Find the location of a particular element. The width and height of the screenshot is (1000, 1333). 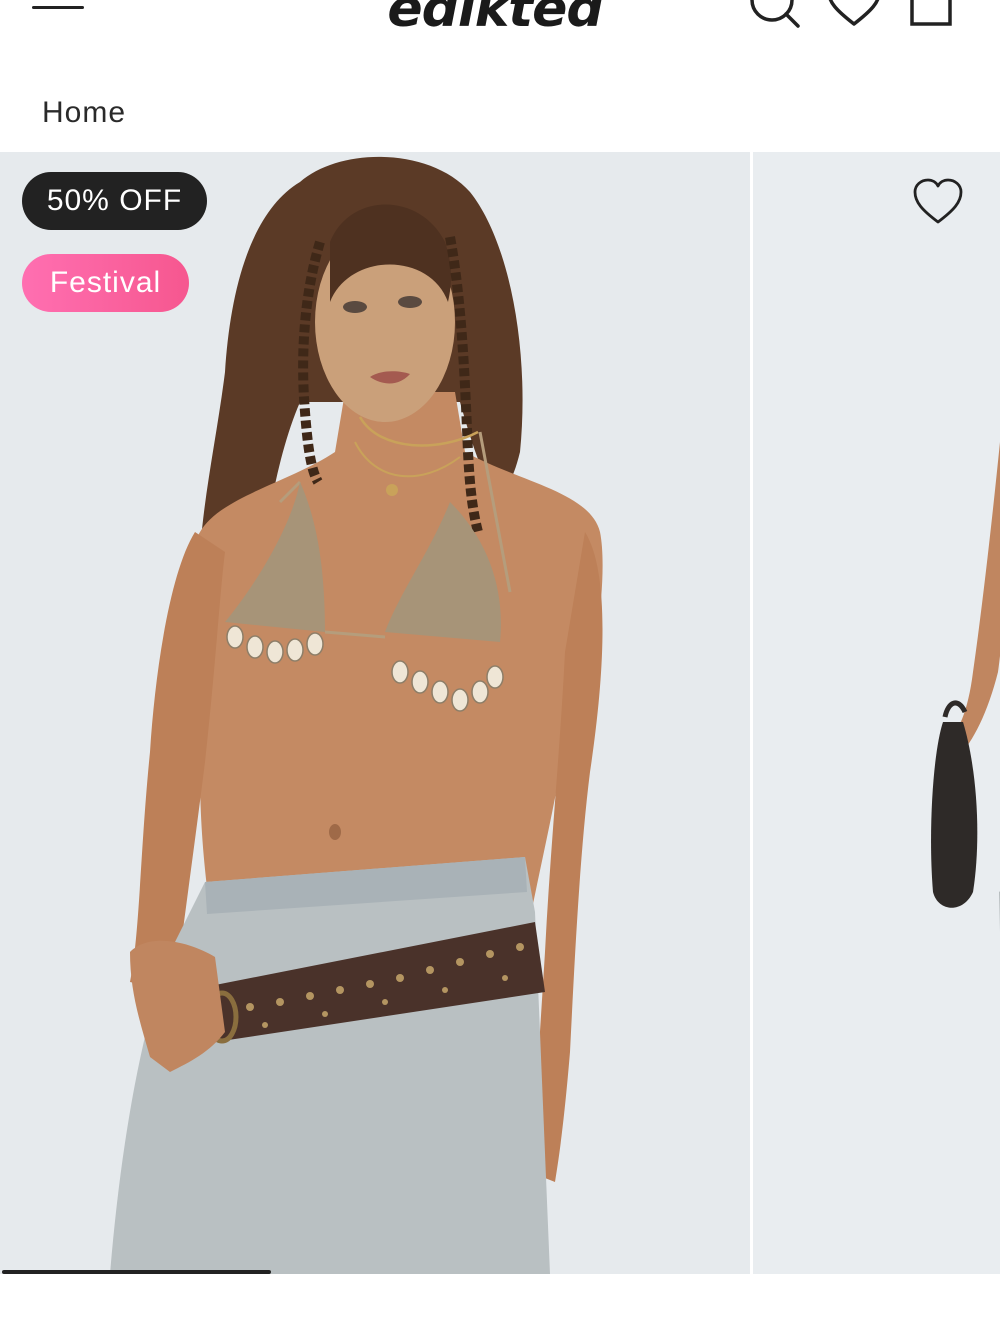

site-header: edikted is located at coordinates (500, 30).